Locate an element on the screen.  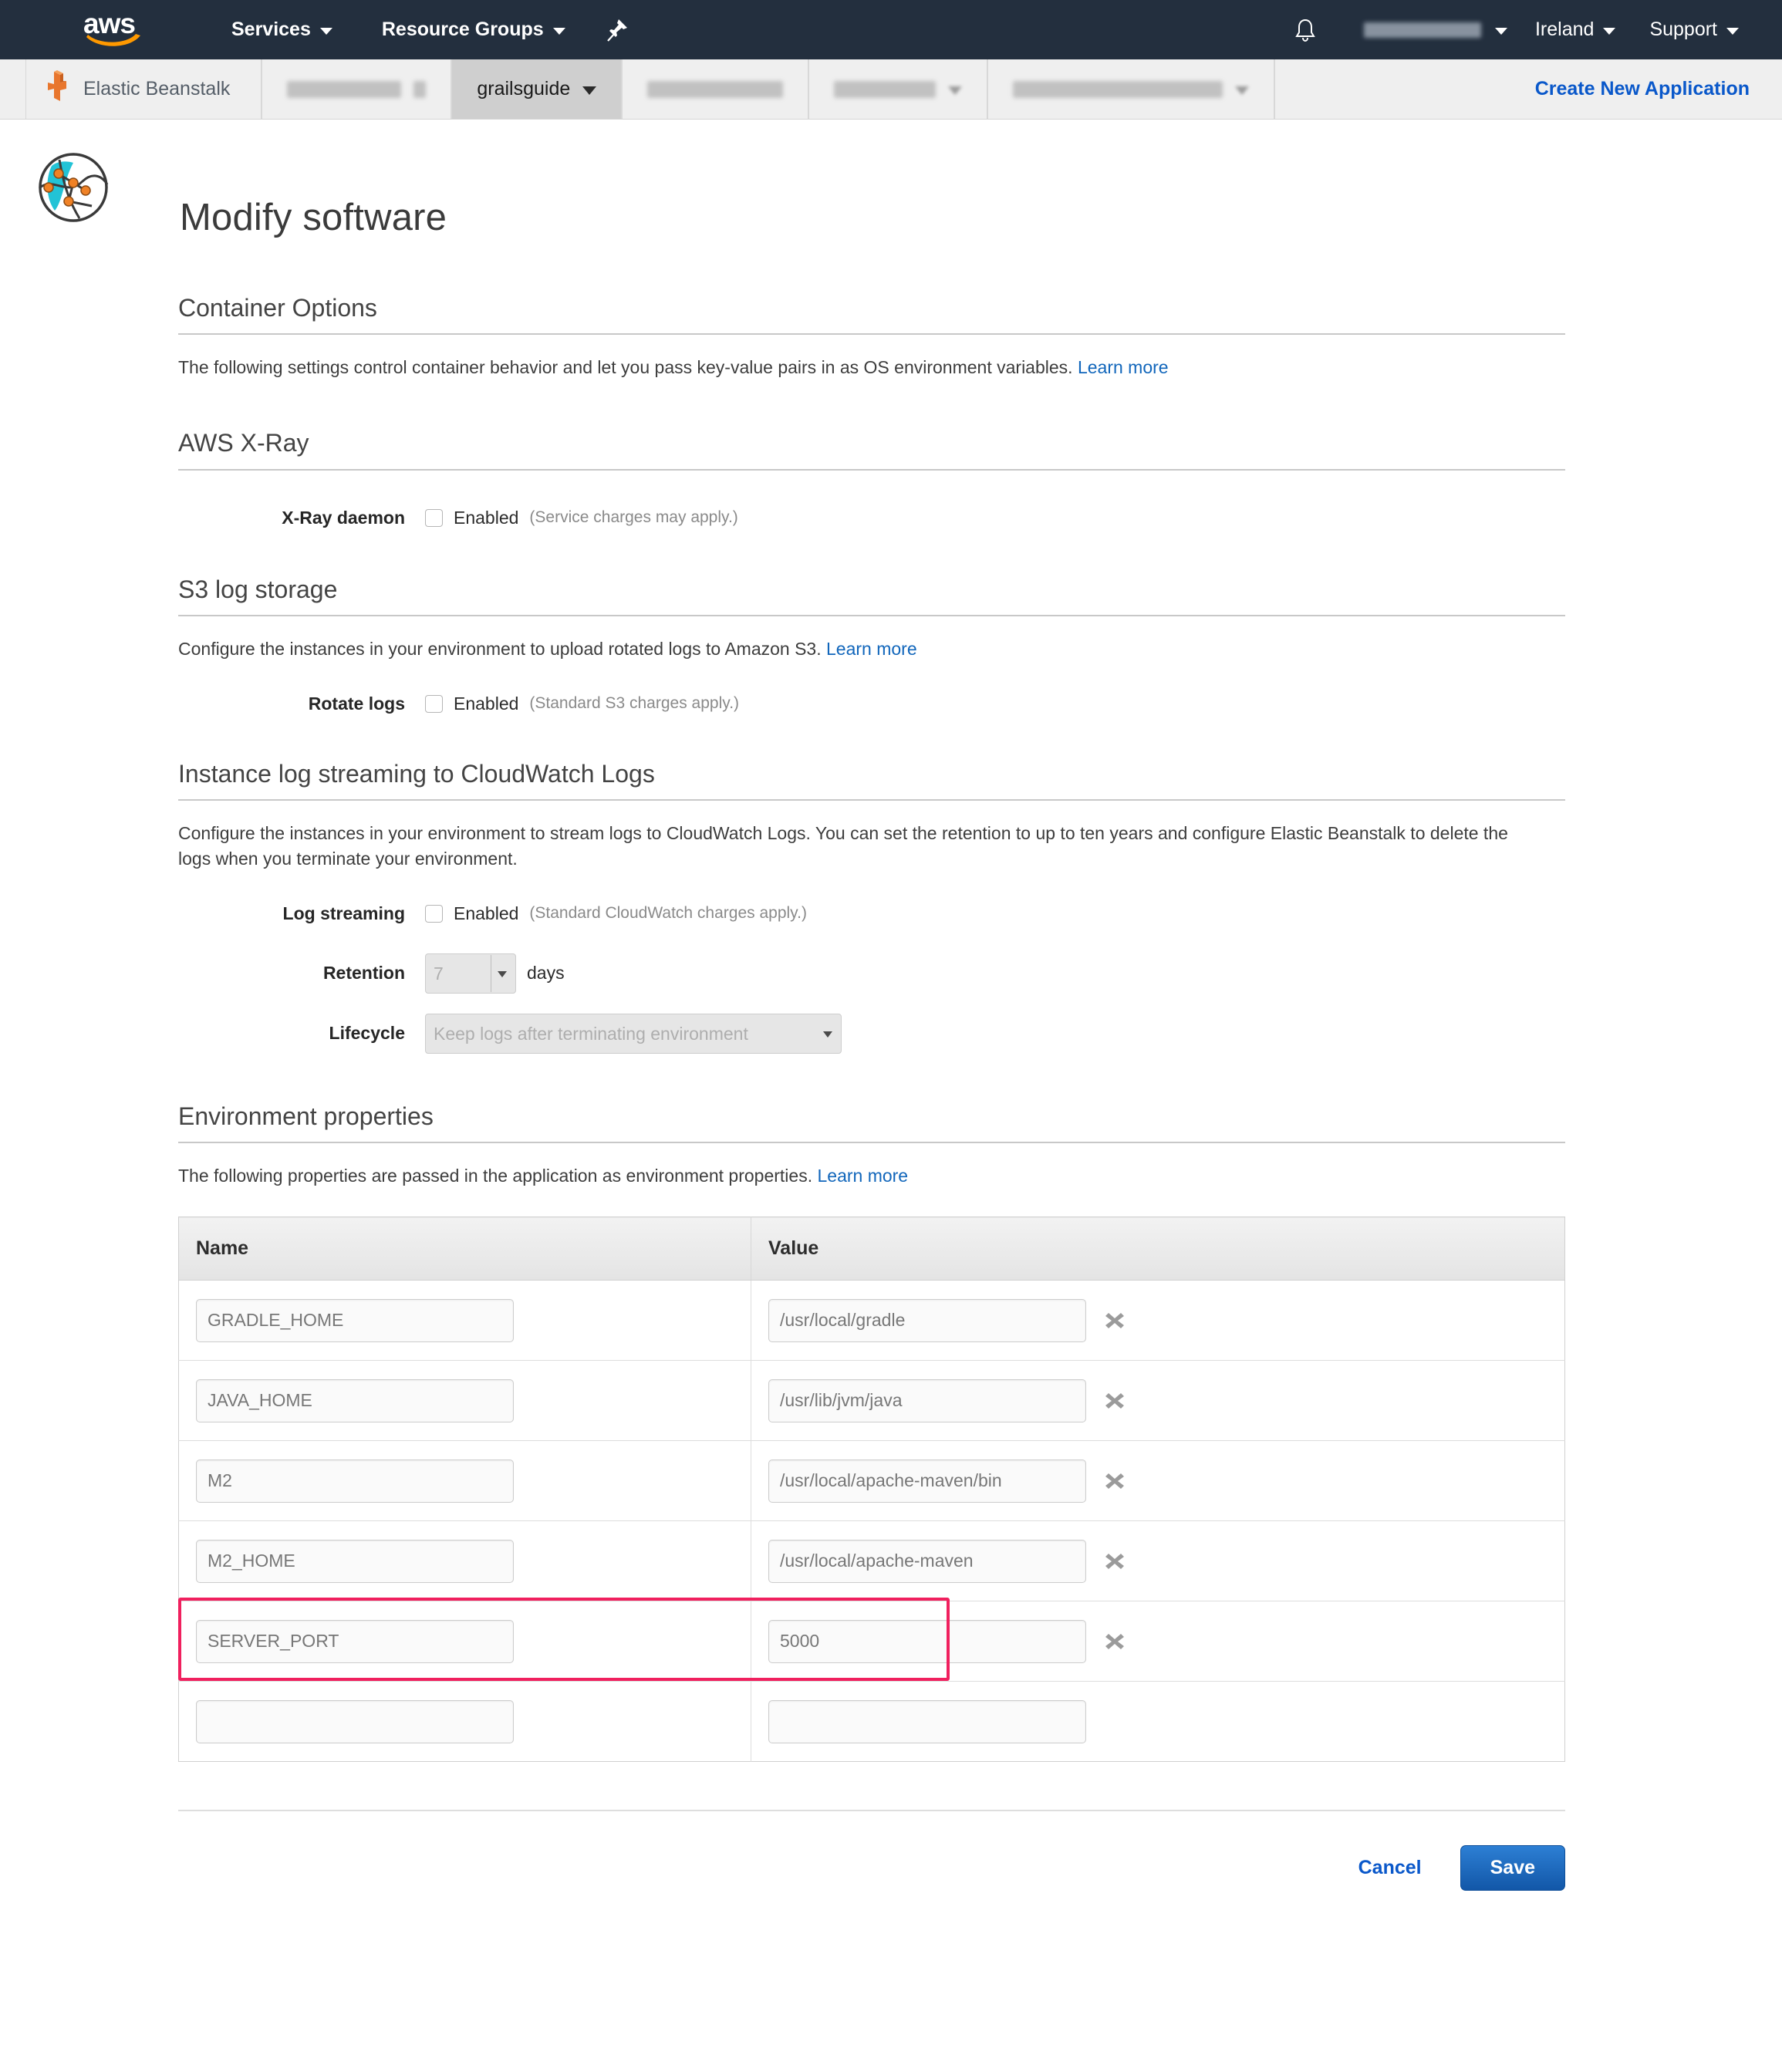
breadcrumb-4-redacted is located at coordinates (715, 89).